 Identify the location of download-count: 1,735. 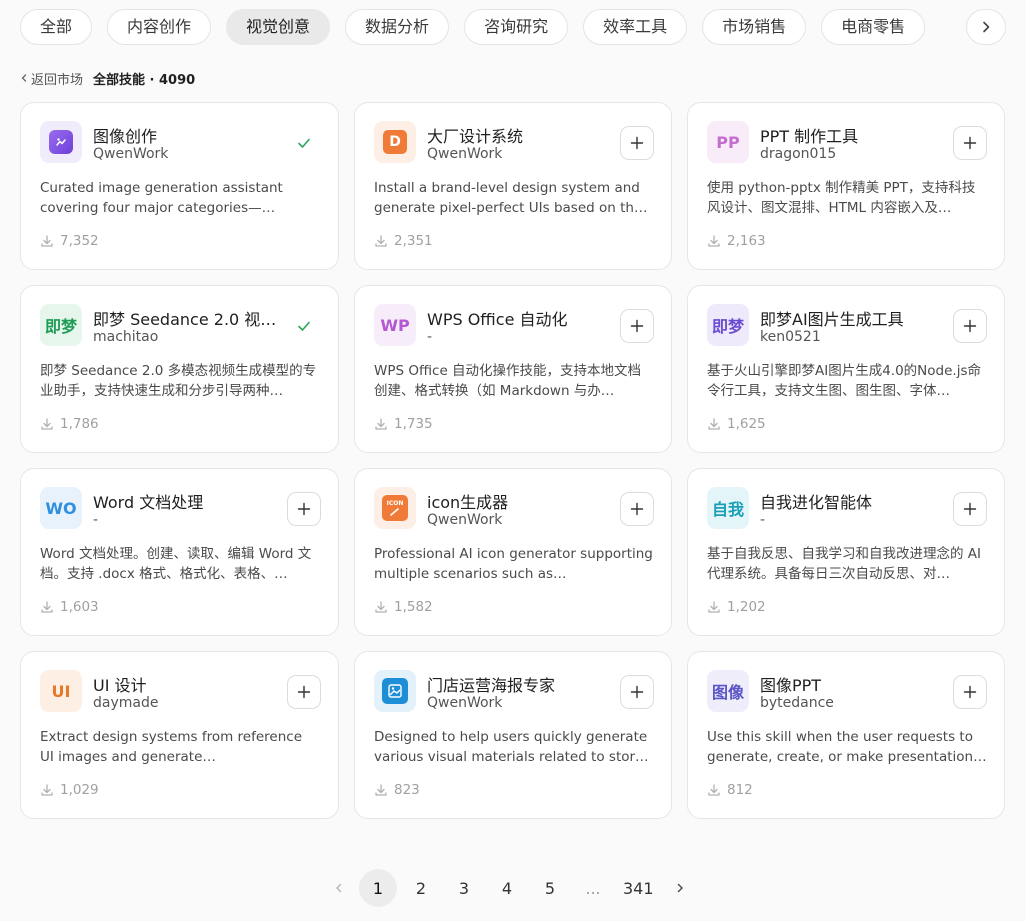
(403, 424).